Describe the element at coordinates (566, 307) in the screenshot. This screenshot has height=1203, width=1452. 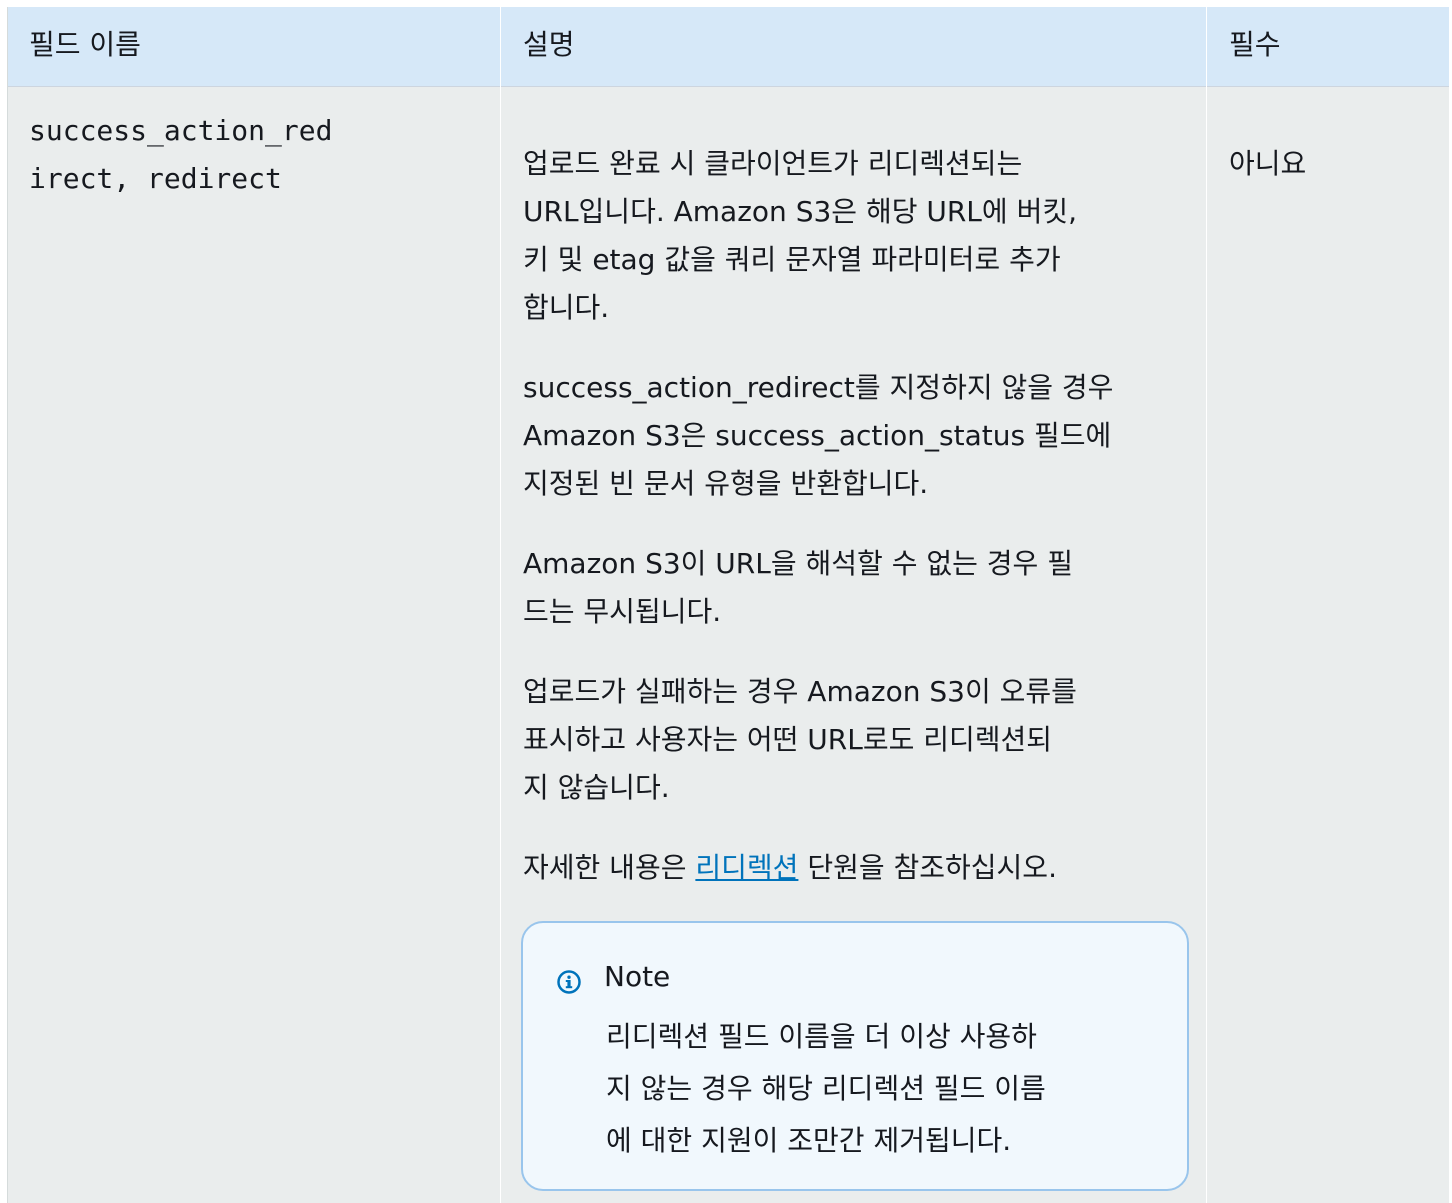
I see `description-line: 합니다.` at that location.